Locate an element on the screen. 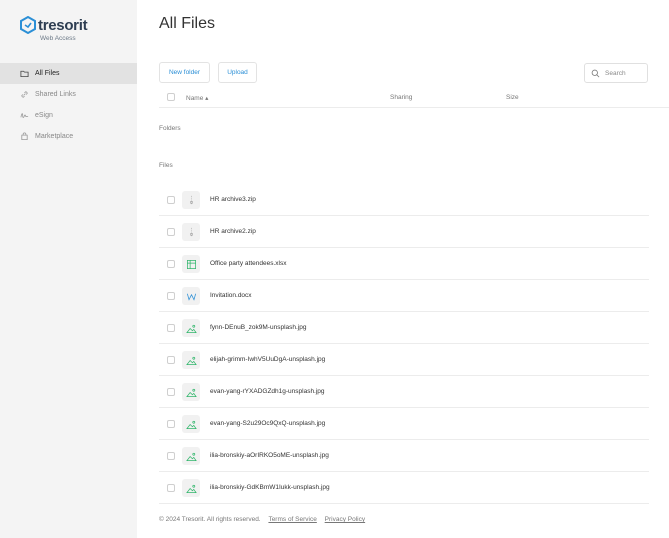 This screenshot has height=538, width=669. sidebar-item-label: Marketplace is located at coordinates (54, 136).